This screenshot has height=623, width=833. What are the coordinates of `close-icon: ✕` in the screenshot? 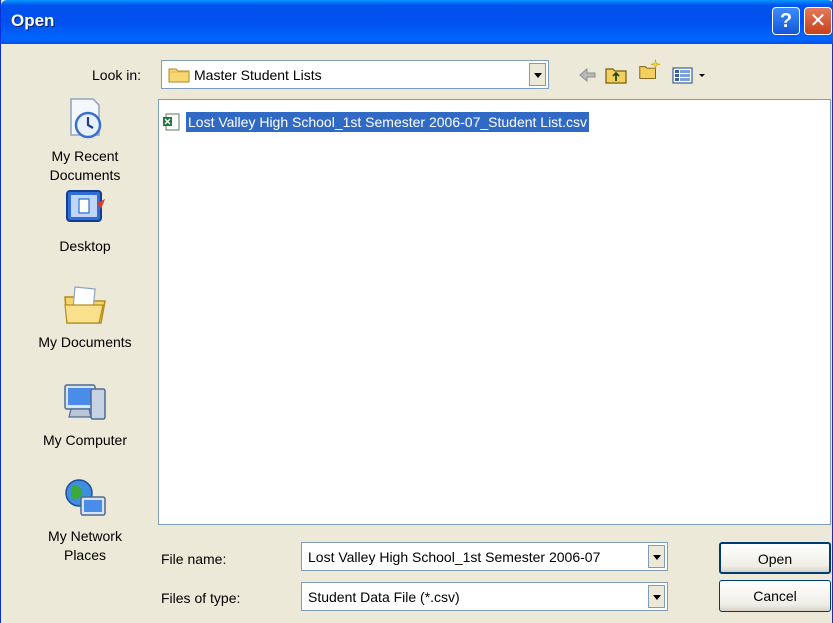 It's located at (818, 21).